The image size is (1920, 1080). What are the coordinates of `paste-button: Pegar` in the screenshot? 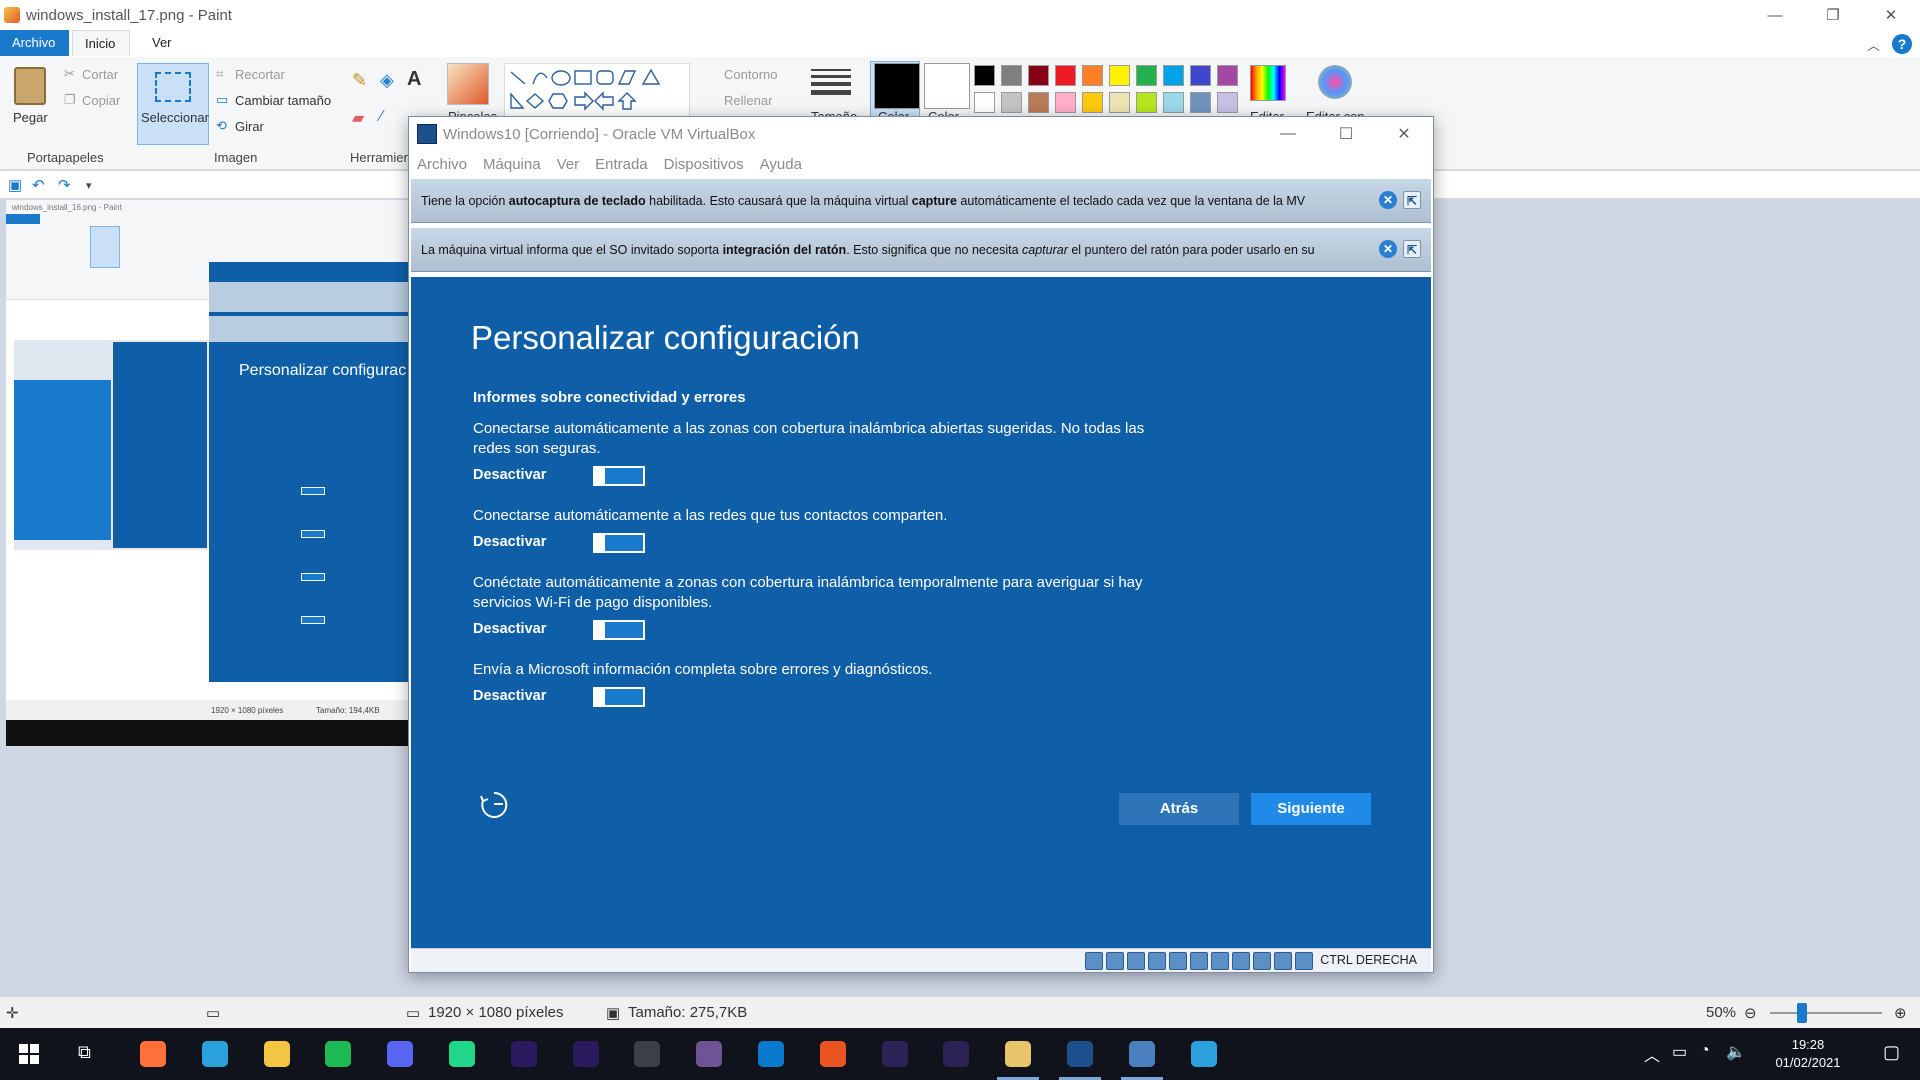 It's located at (30, 117).